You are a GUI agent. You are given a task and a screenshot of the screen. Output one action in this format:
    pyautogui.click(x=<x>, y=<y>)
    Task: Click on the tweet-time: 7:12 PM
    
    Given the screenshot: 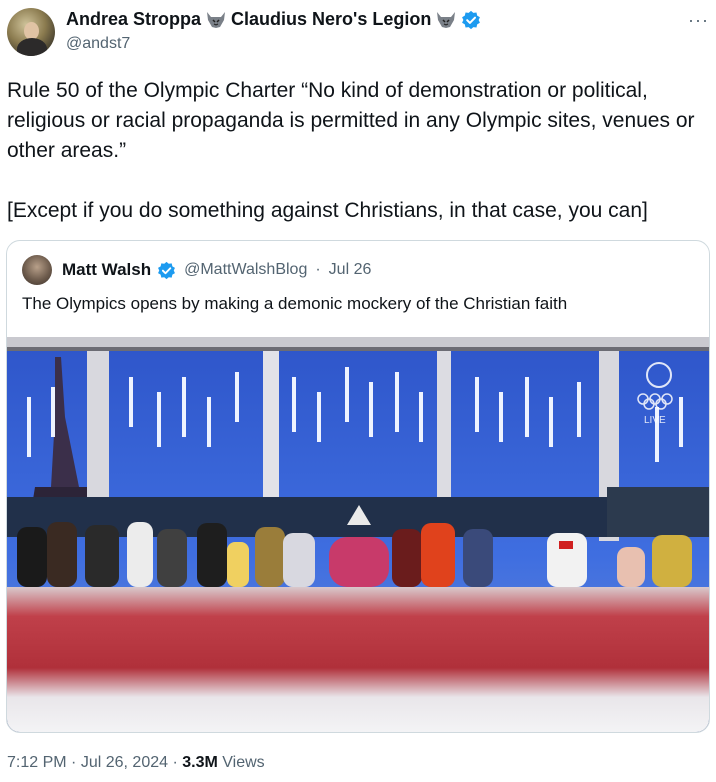 What is the action you would take?
    pyautogui.click(x=37, y=762)
    